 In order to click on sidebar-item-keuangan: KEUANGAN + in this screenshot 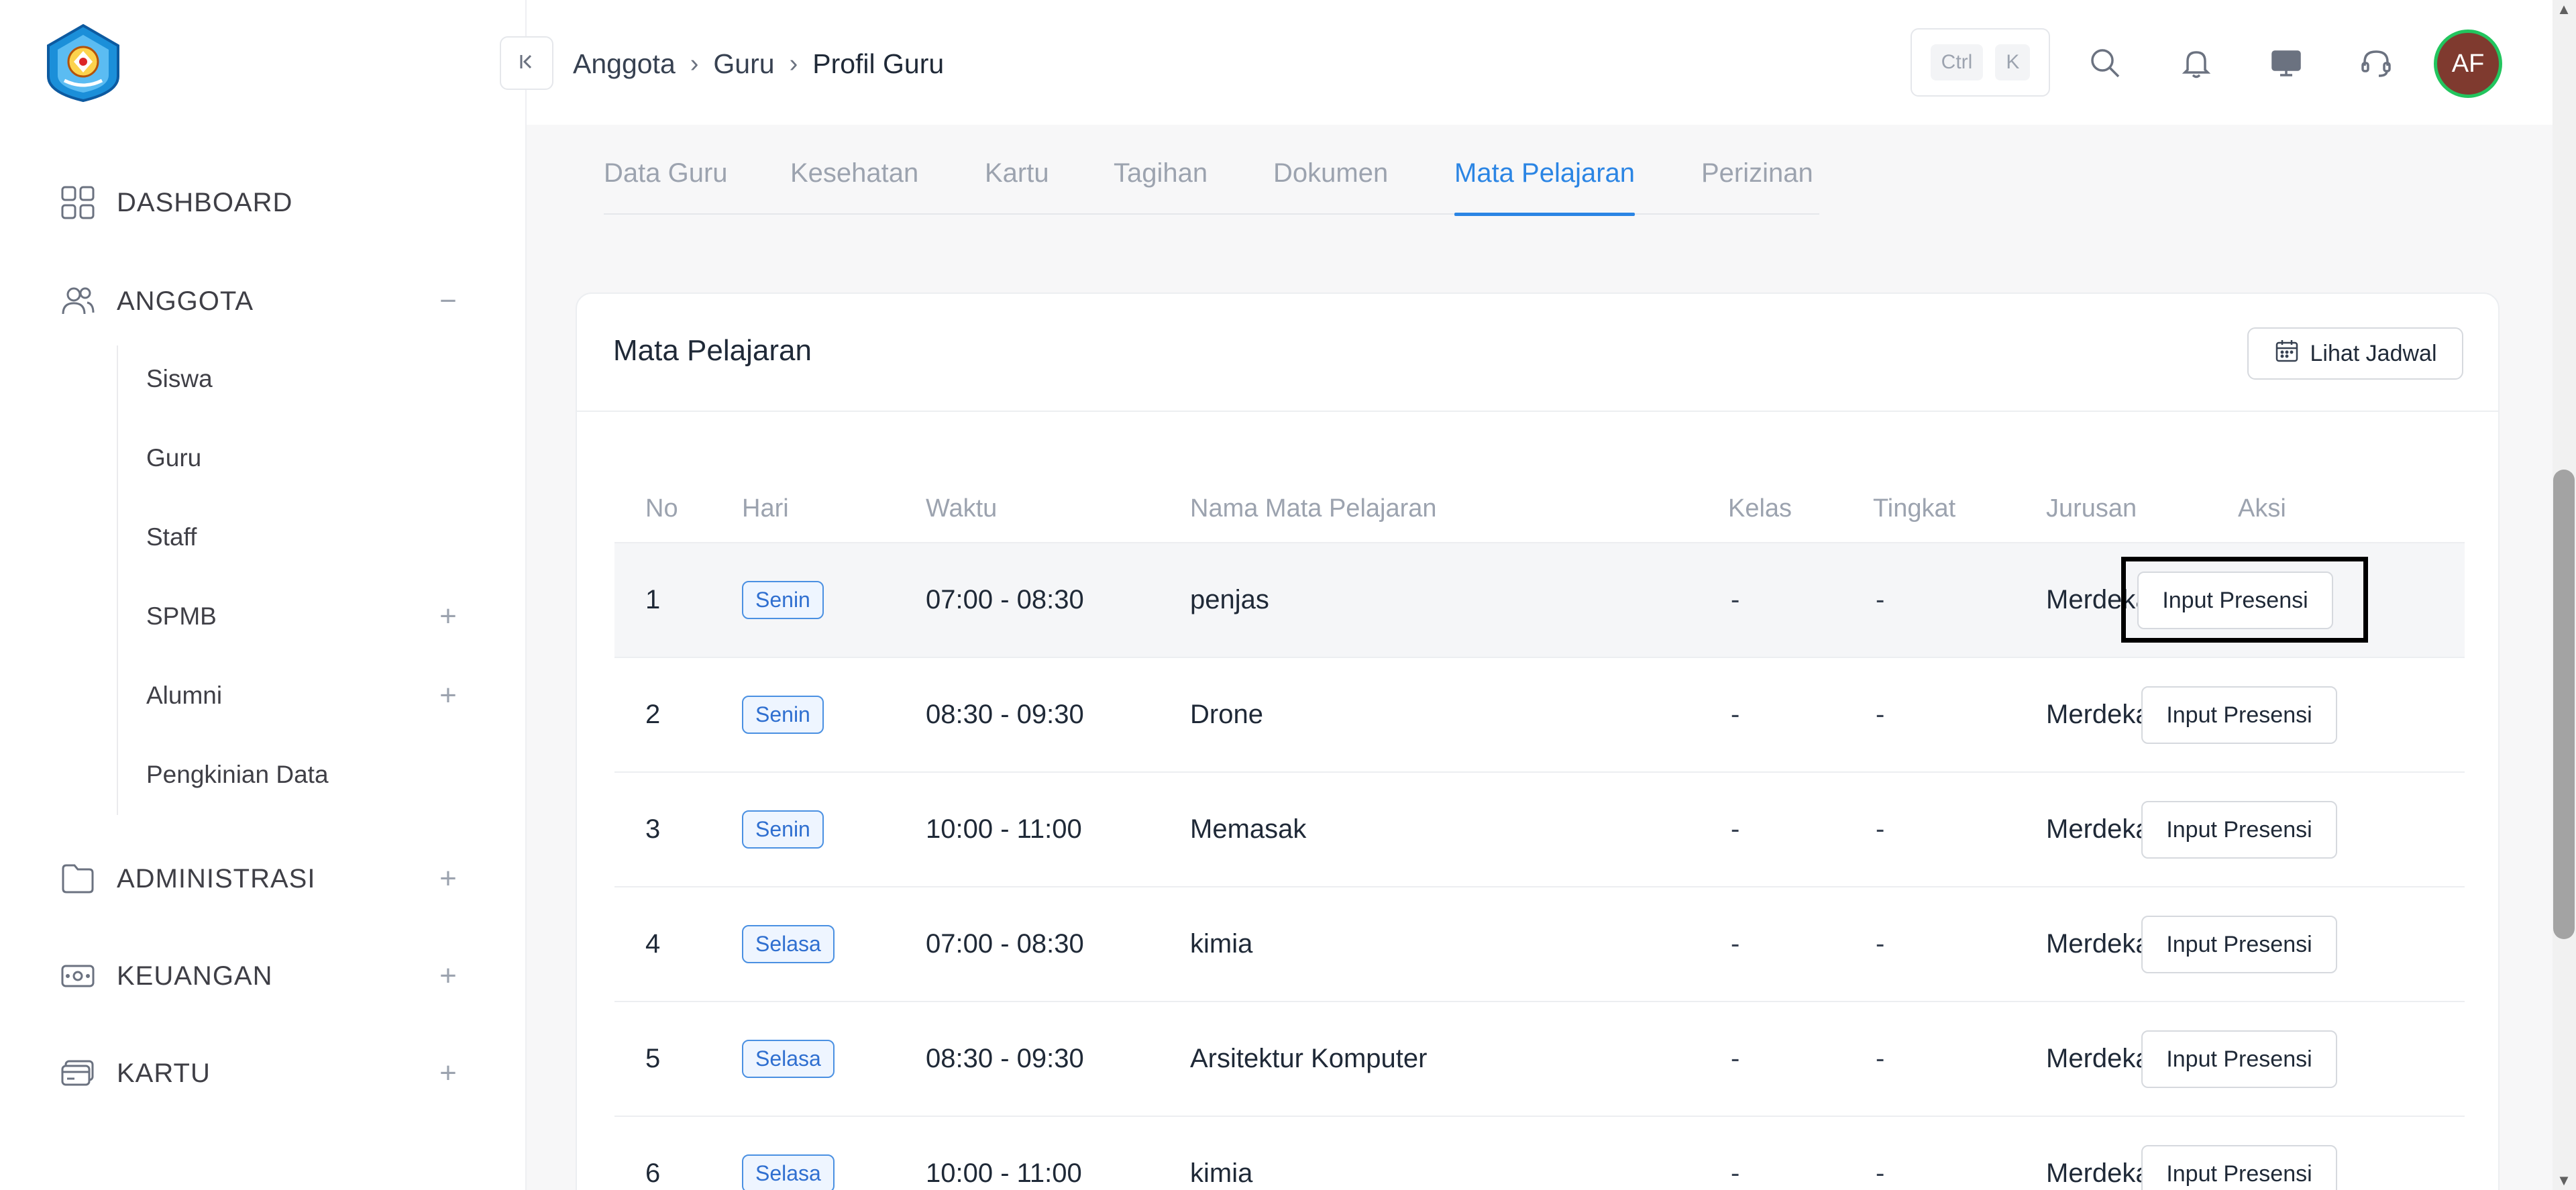, I will do `click(260, 976)`.